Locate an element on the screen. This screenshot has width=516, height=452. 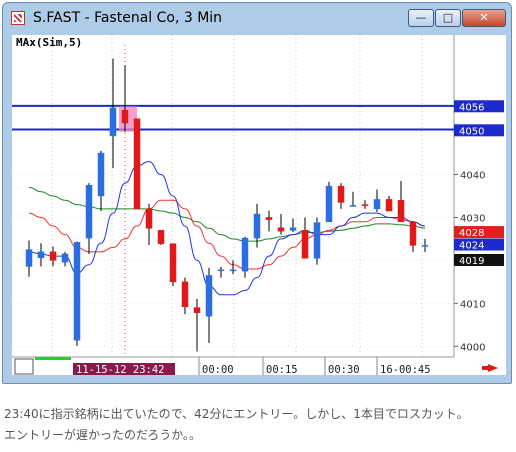
price-tick-label: 4000 is located at coordinates (472, 347).